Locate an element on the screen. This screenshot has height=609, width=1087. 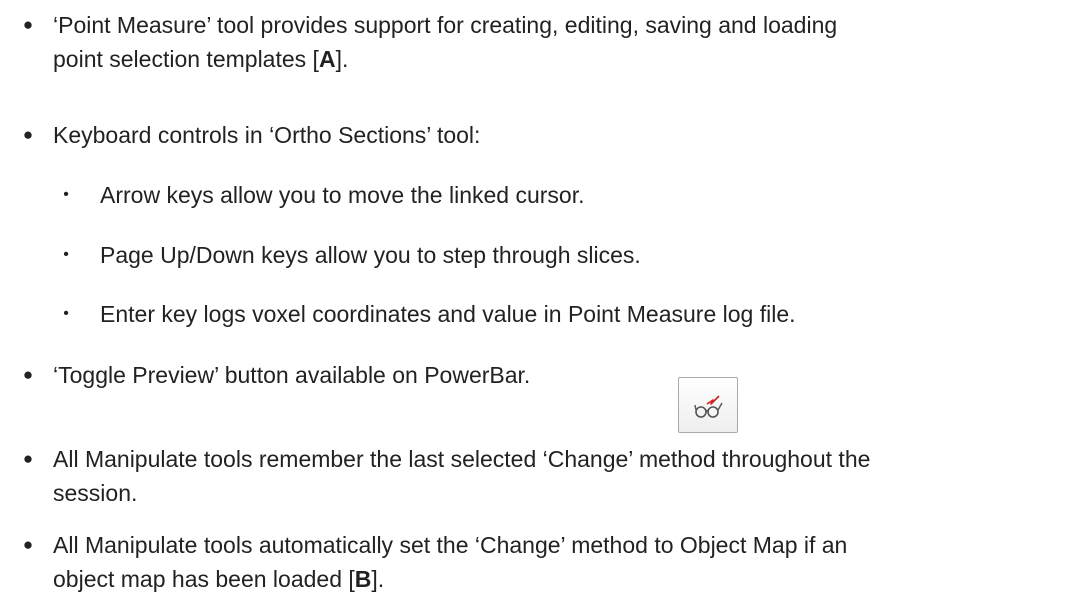
toggle-preview-button is located at coordinates (708, 405).